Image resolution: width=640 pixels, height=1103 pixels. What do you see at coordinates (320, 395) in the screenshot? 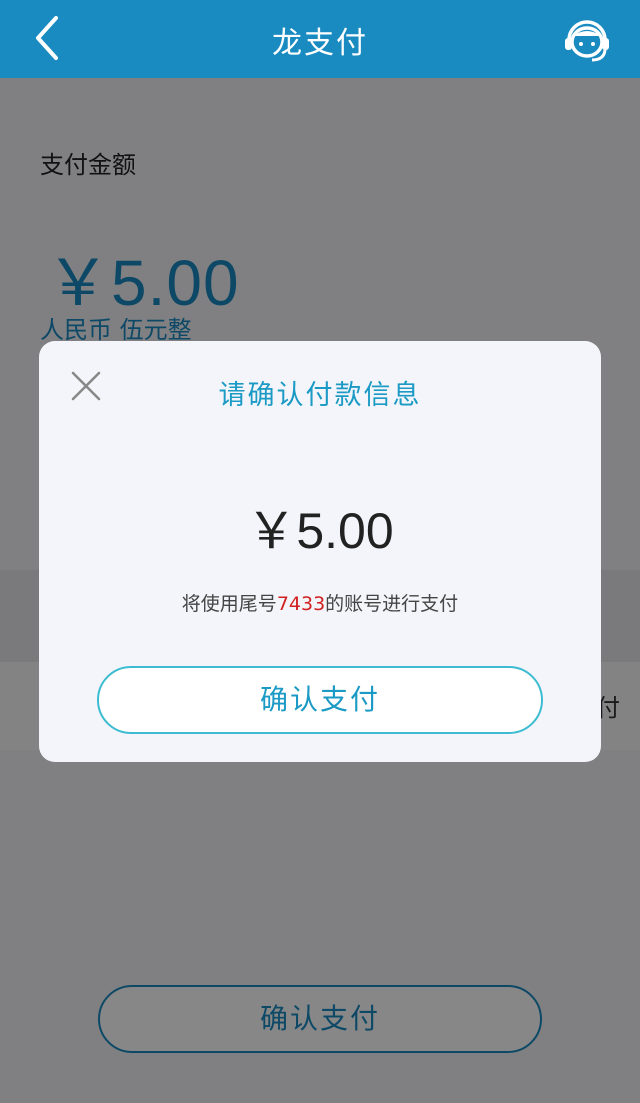
I see `dialog-title: 请确认付款信息` at bounding box center [320, 395].